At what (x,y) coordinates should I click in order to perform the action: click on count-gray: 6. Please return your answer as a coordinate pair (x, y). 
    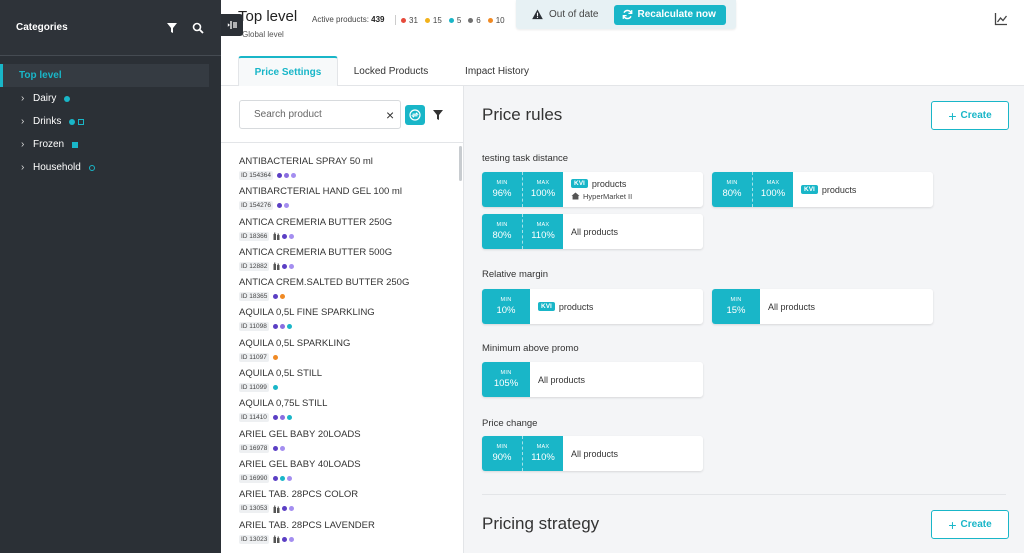
    Looking at the image, I should click on (474, 20).